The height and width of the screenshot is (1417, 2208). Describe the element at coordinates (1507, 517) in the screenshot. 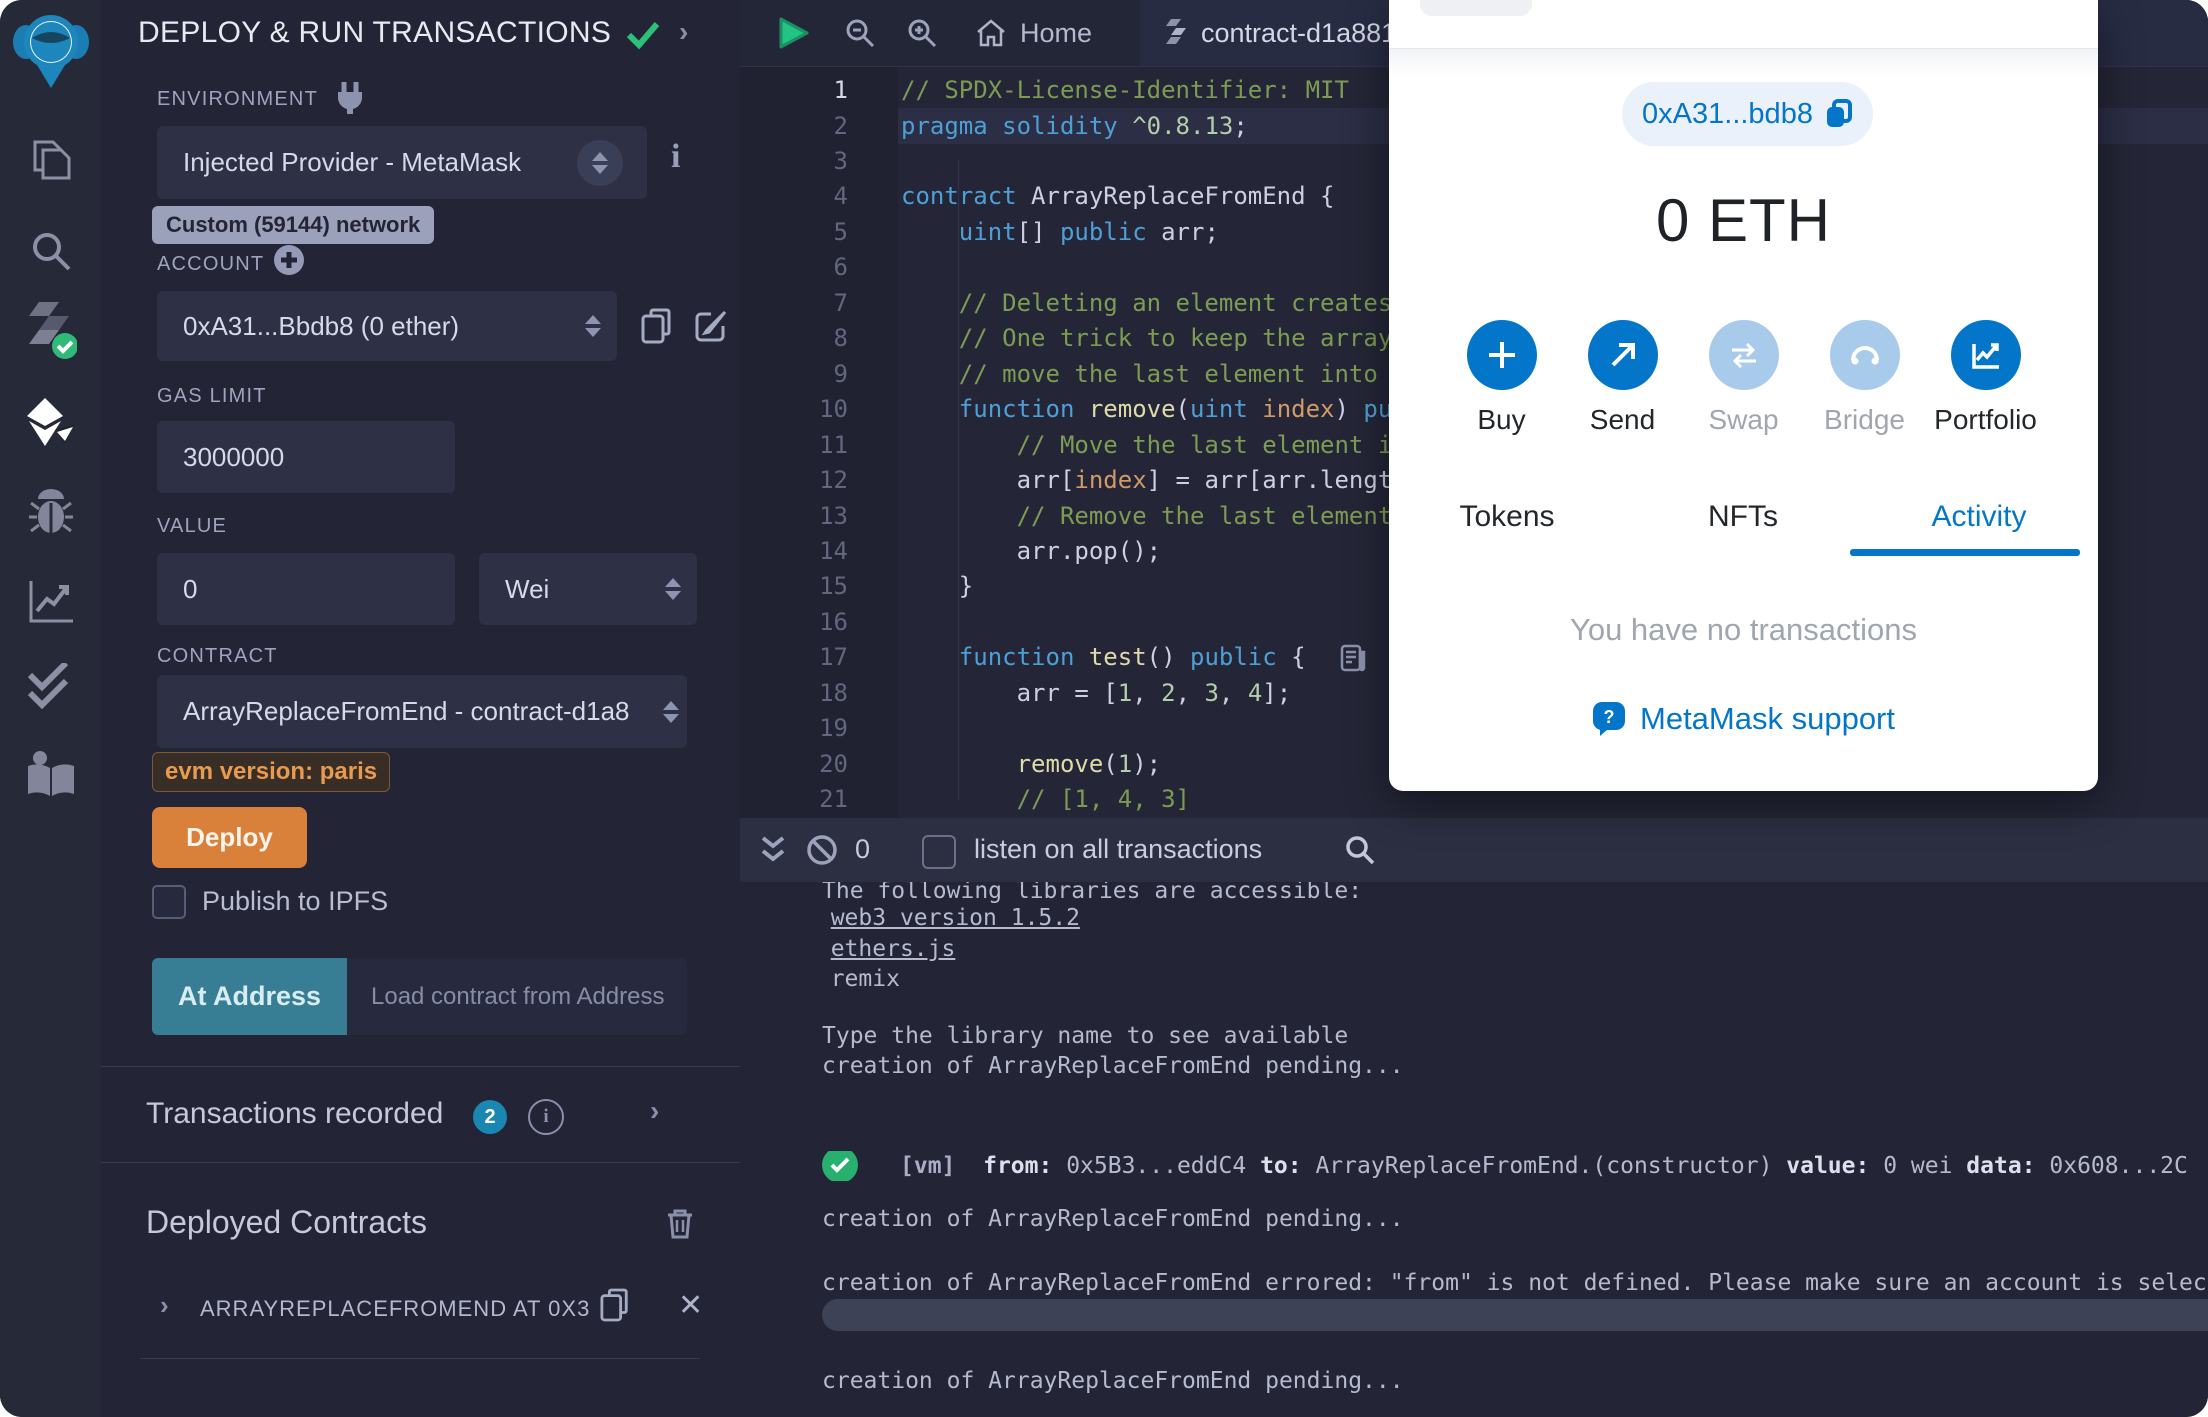

I see `tab-tokens: Tokens` at that location.